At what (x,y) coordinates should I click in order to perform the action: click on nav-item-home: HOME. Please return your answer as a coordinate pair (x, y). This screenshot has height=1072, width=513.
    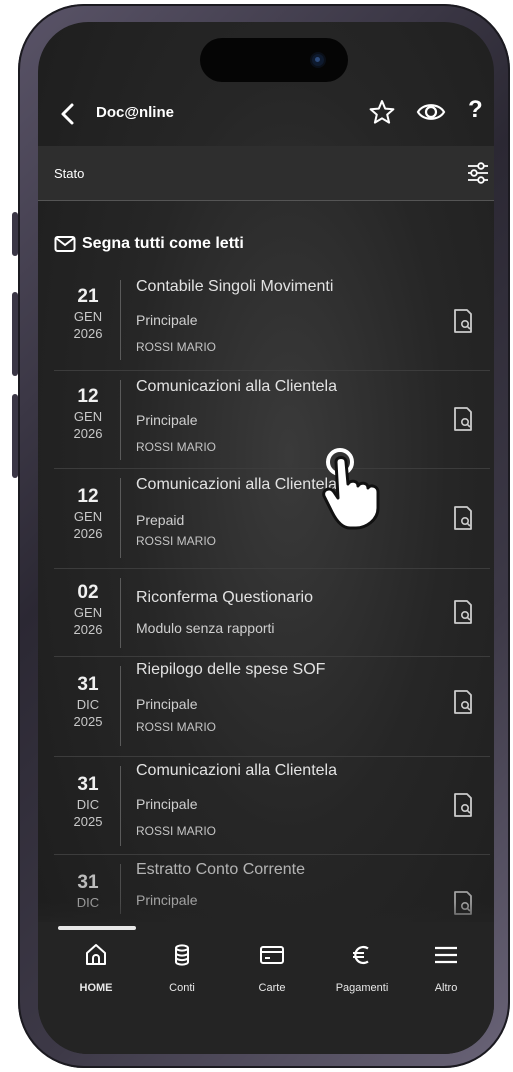
    Looking at the image, I should click on (96, 968).